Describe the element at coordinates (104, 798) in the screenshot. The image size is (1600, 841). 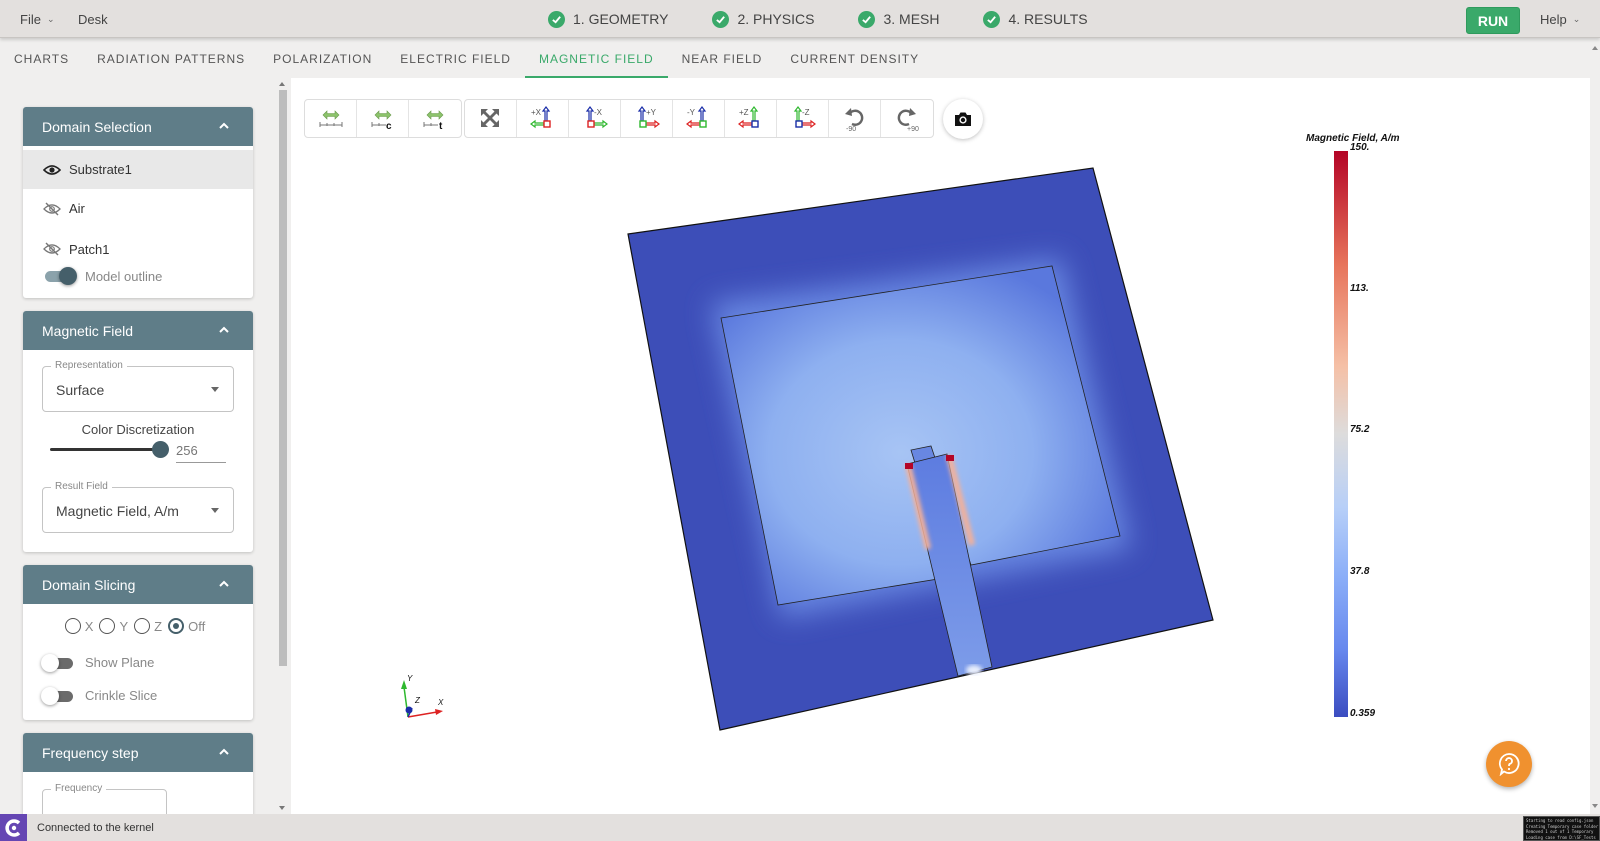
I see `frequency-select: Frequency` at that location.